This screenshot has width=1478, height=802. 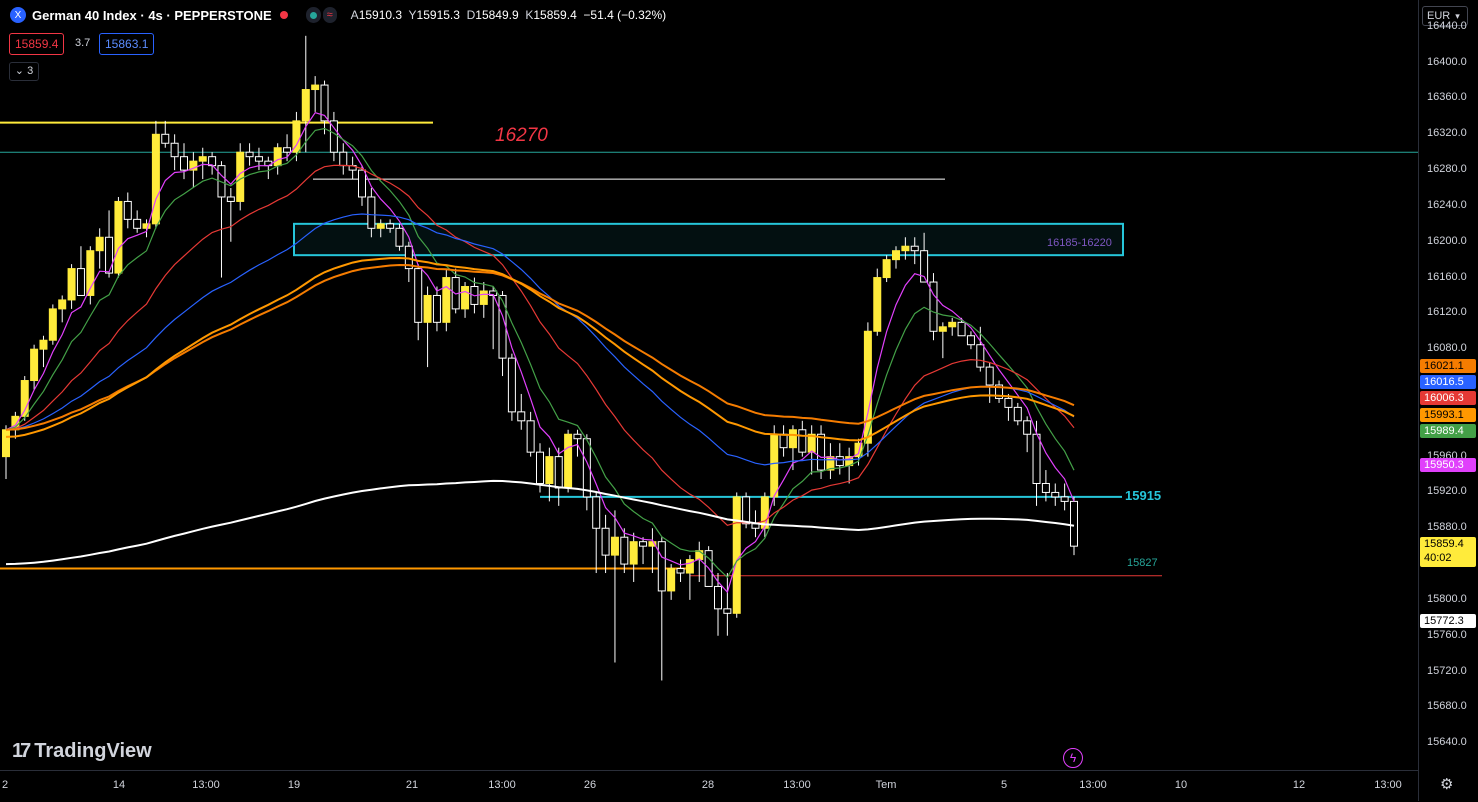 What do you see at coordinates (24, 71) in the screenshot?
I see `indicators-toggle: ⌄ 3` at bounding box center [24, 71].